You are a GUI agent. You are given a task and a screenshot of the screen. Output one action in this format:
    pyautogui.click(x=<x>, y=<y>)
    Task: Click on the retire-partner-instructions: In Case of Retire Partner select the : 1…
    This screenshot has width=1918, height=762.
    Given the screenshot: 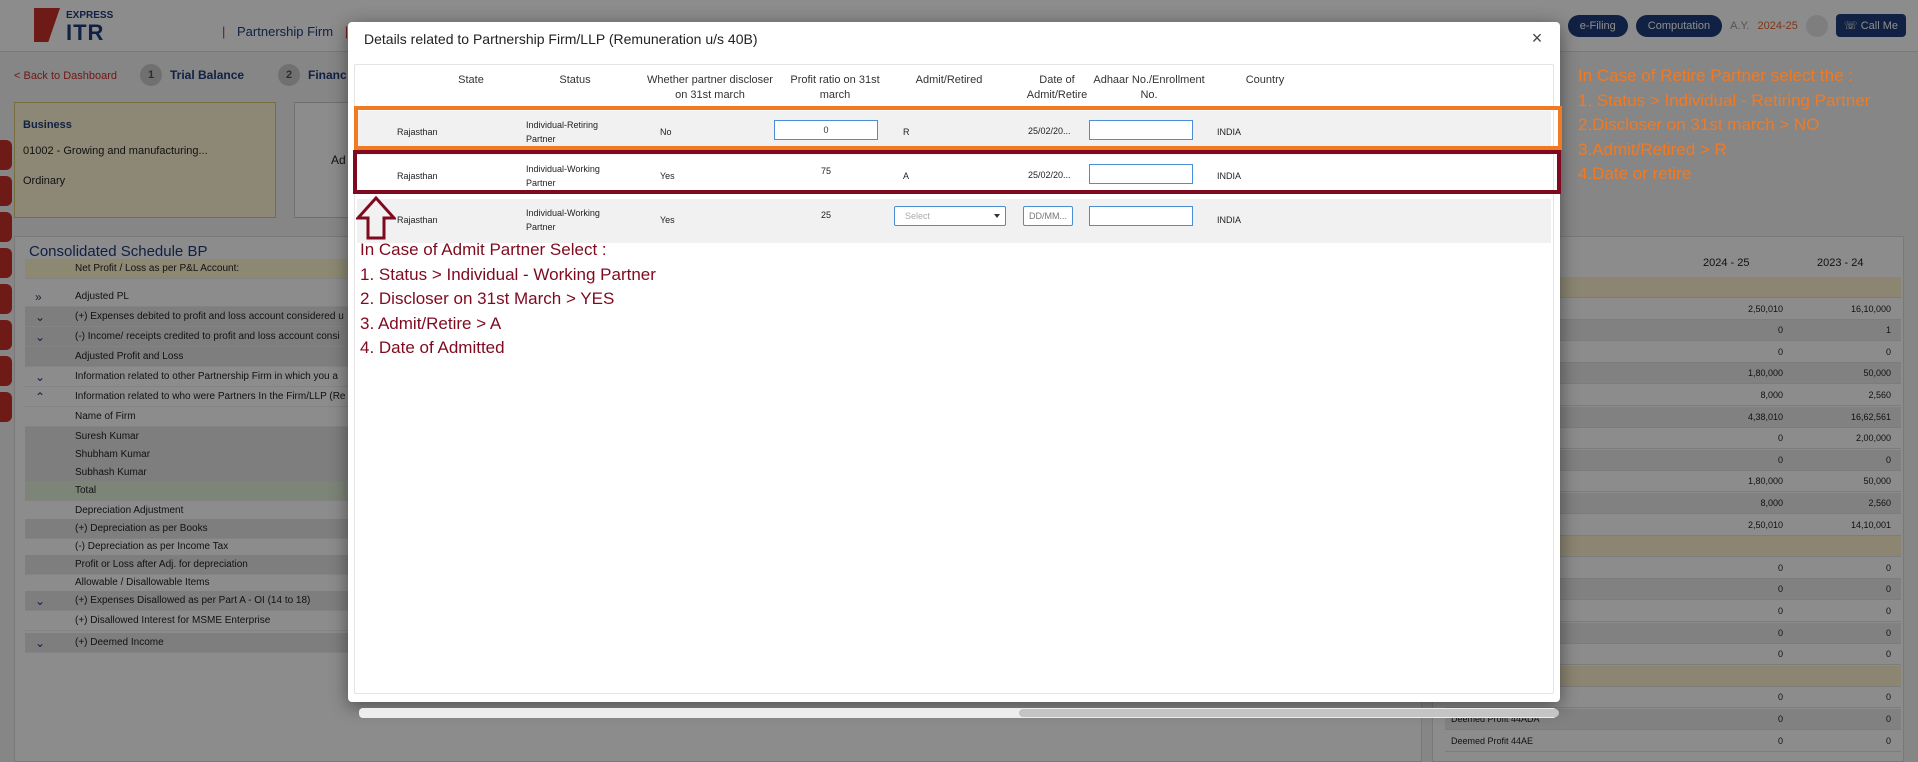 What is the action you would take?
    pyautogui.click(x=1724, y=125)
    